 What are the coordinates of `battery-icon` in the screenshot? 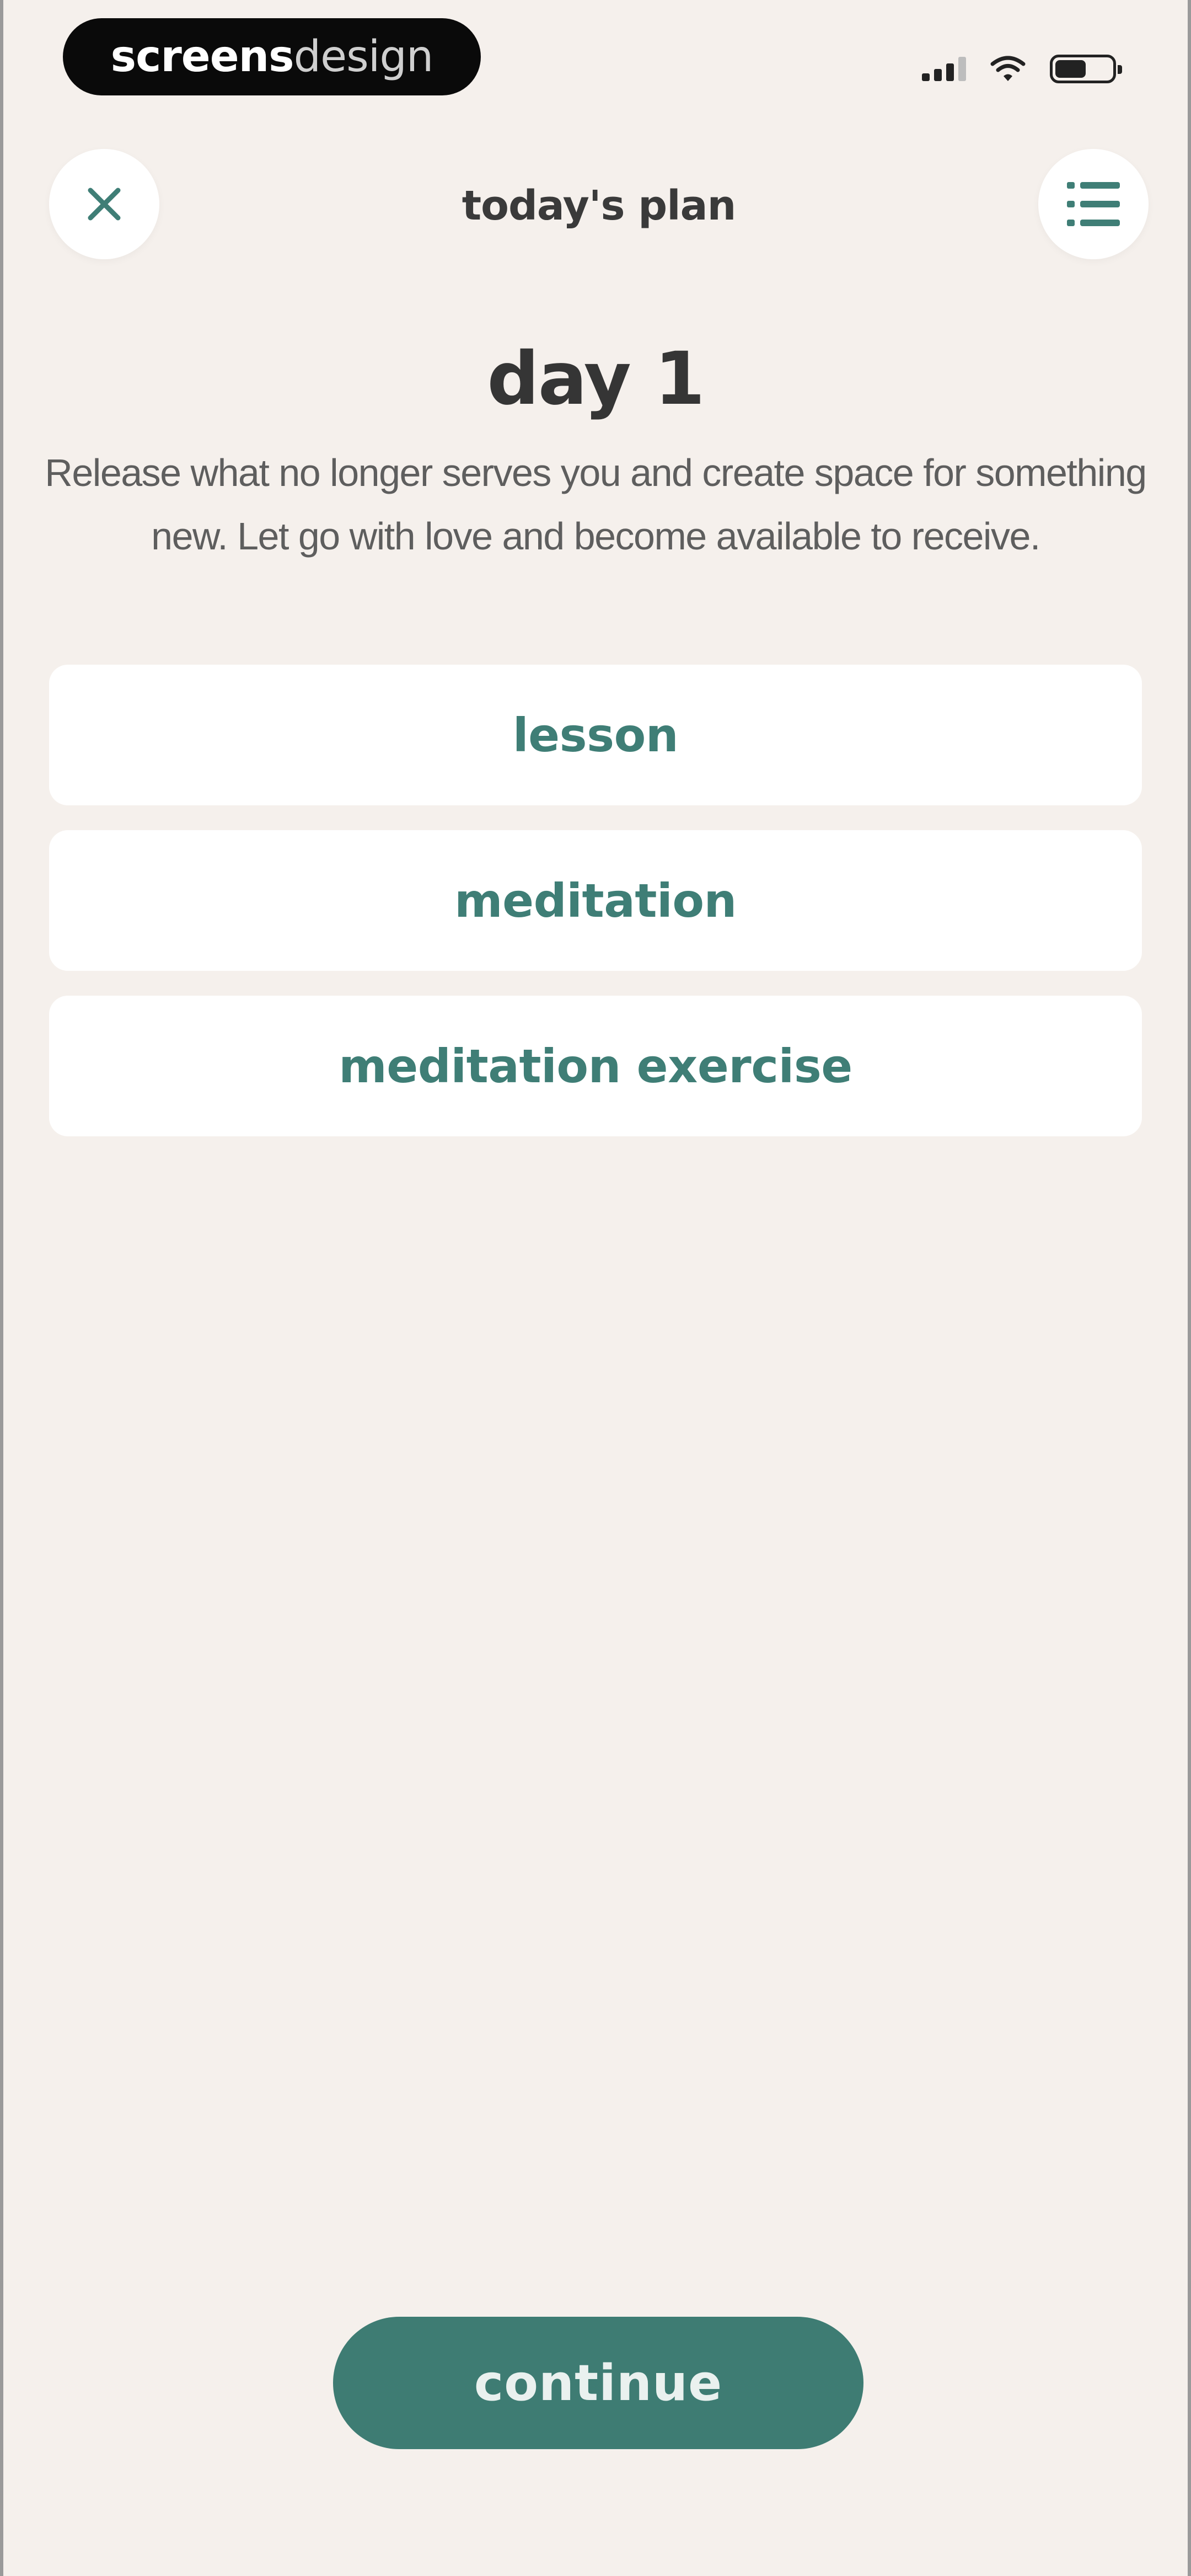 It's located at (1086, 69).